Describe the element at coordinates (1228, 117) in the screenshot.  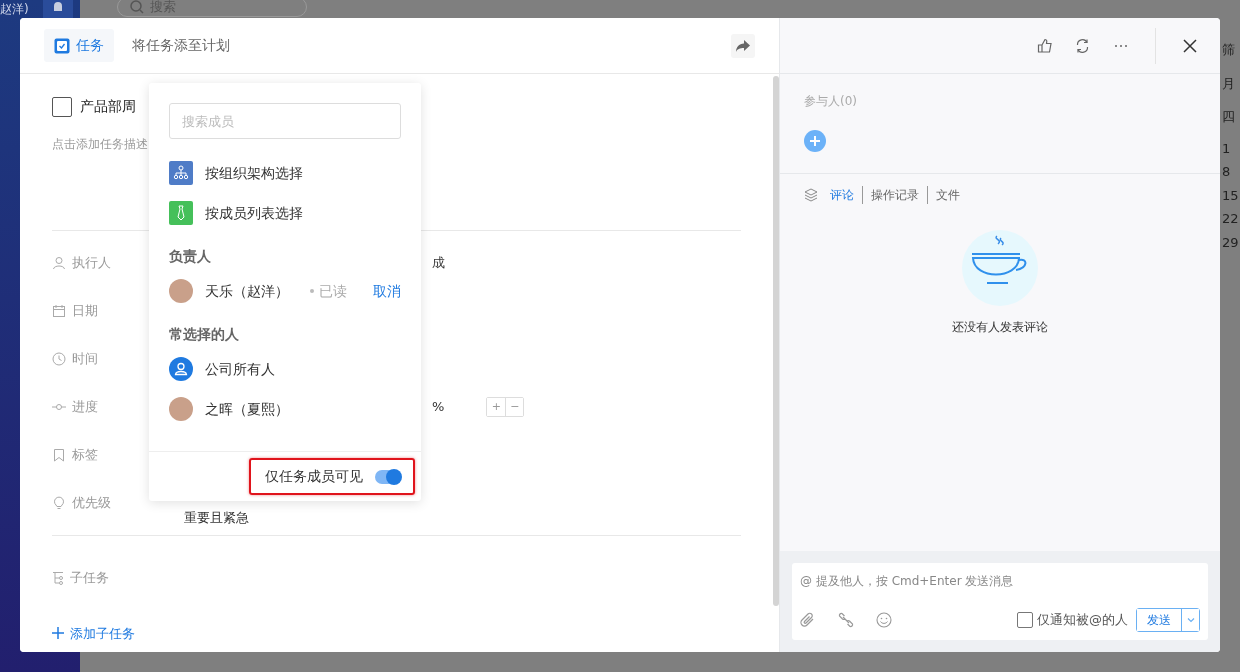
I see `calendar-text: 四` at that location.